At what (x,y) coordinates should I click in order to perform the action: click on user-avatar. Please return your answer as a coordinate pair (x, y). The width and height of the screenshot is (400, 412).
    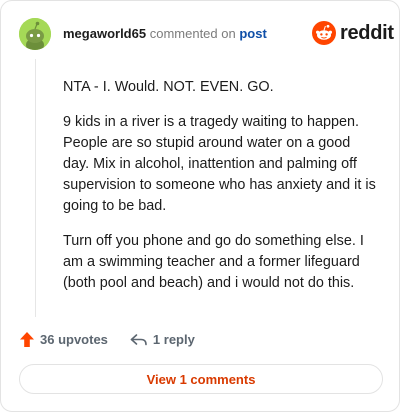
    Looking at the image, I should click on (35, 34).